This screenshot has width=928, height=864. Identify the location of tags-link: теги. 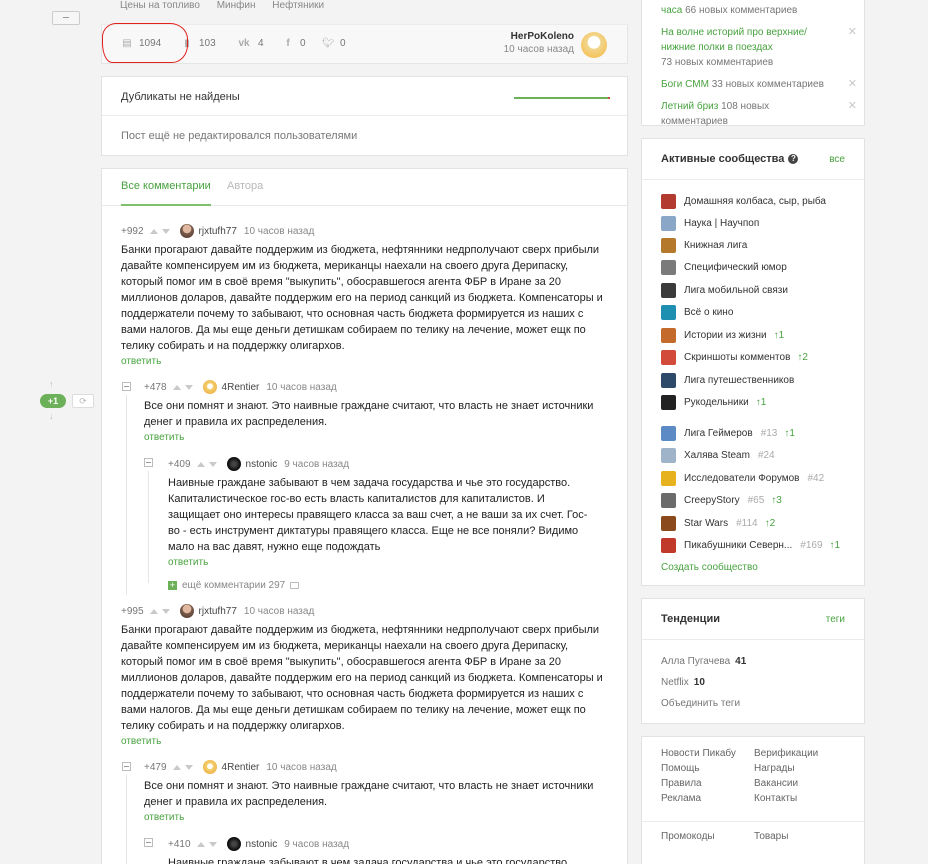
(835, 619).